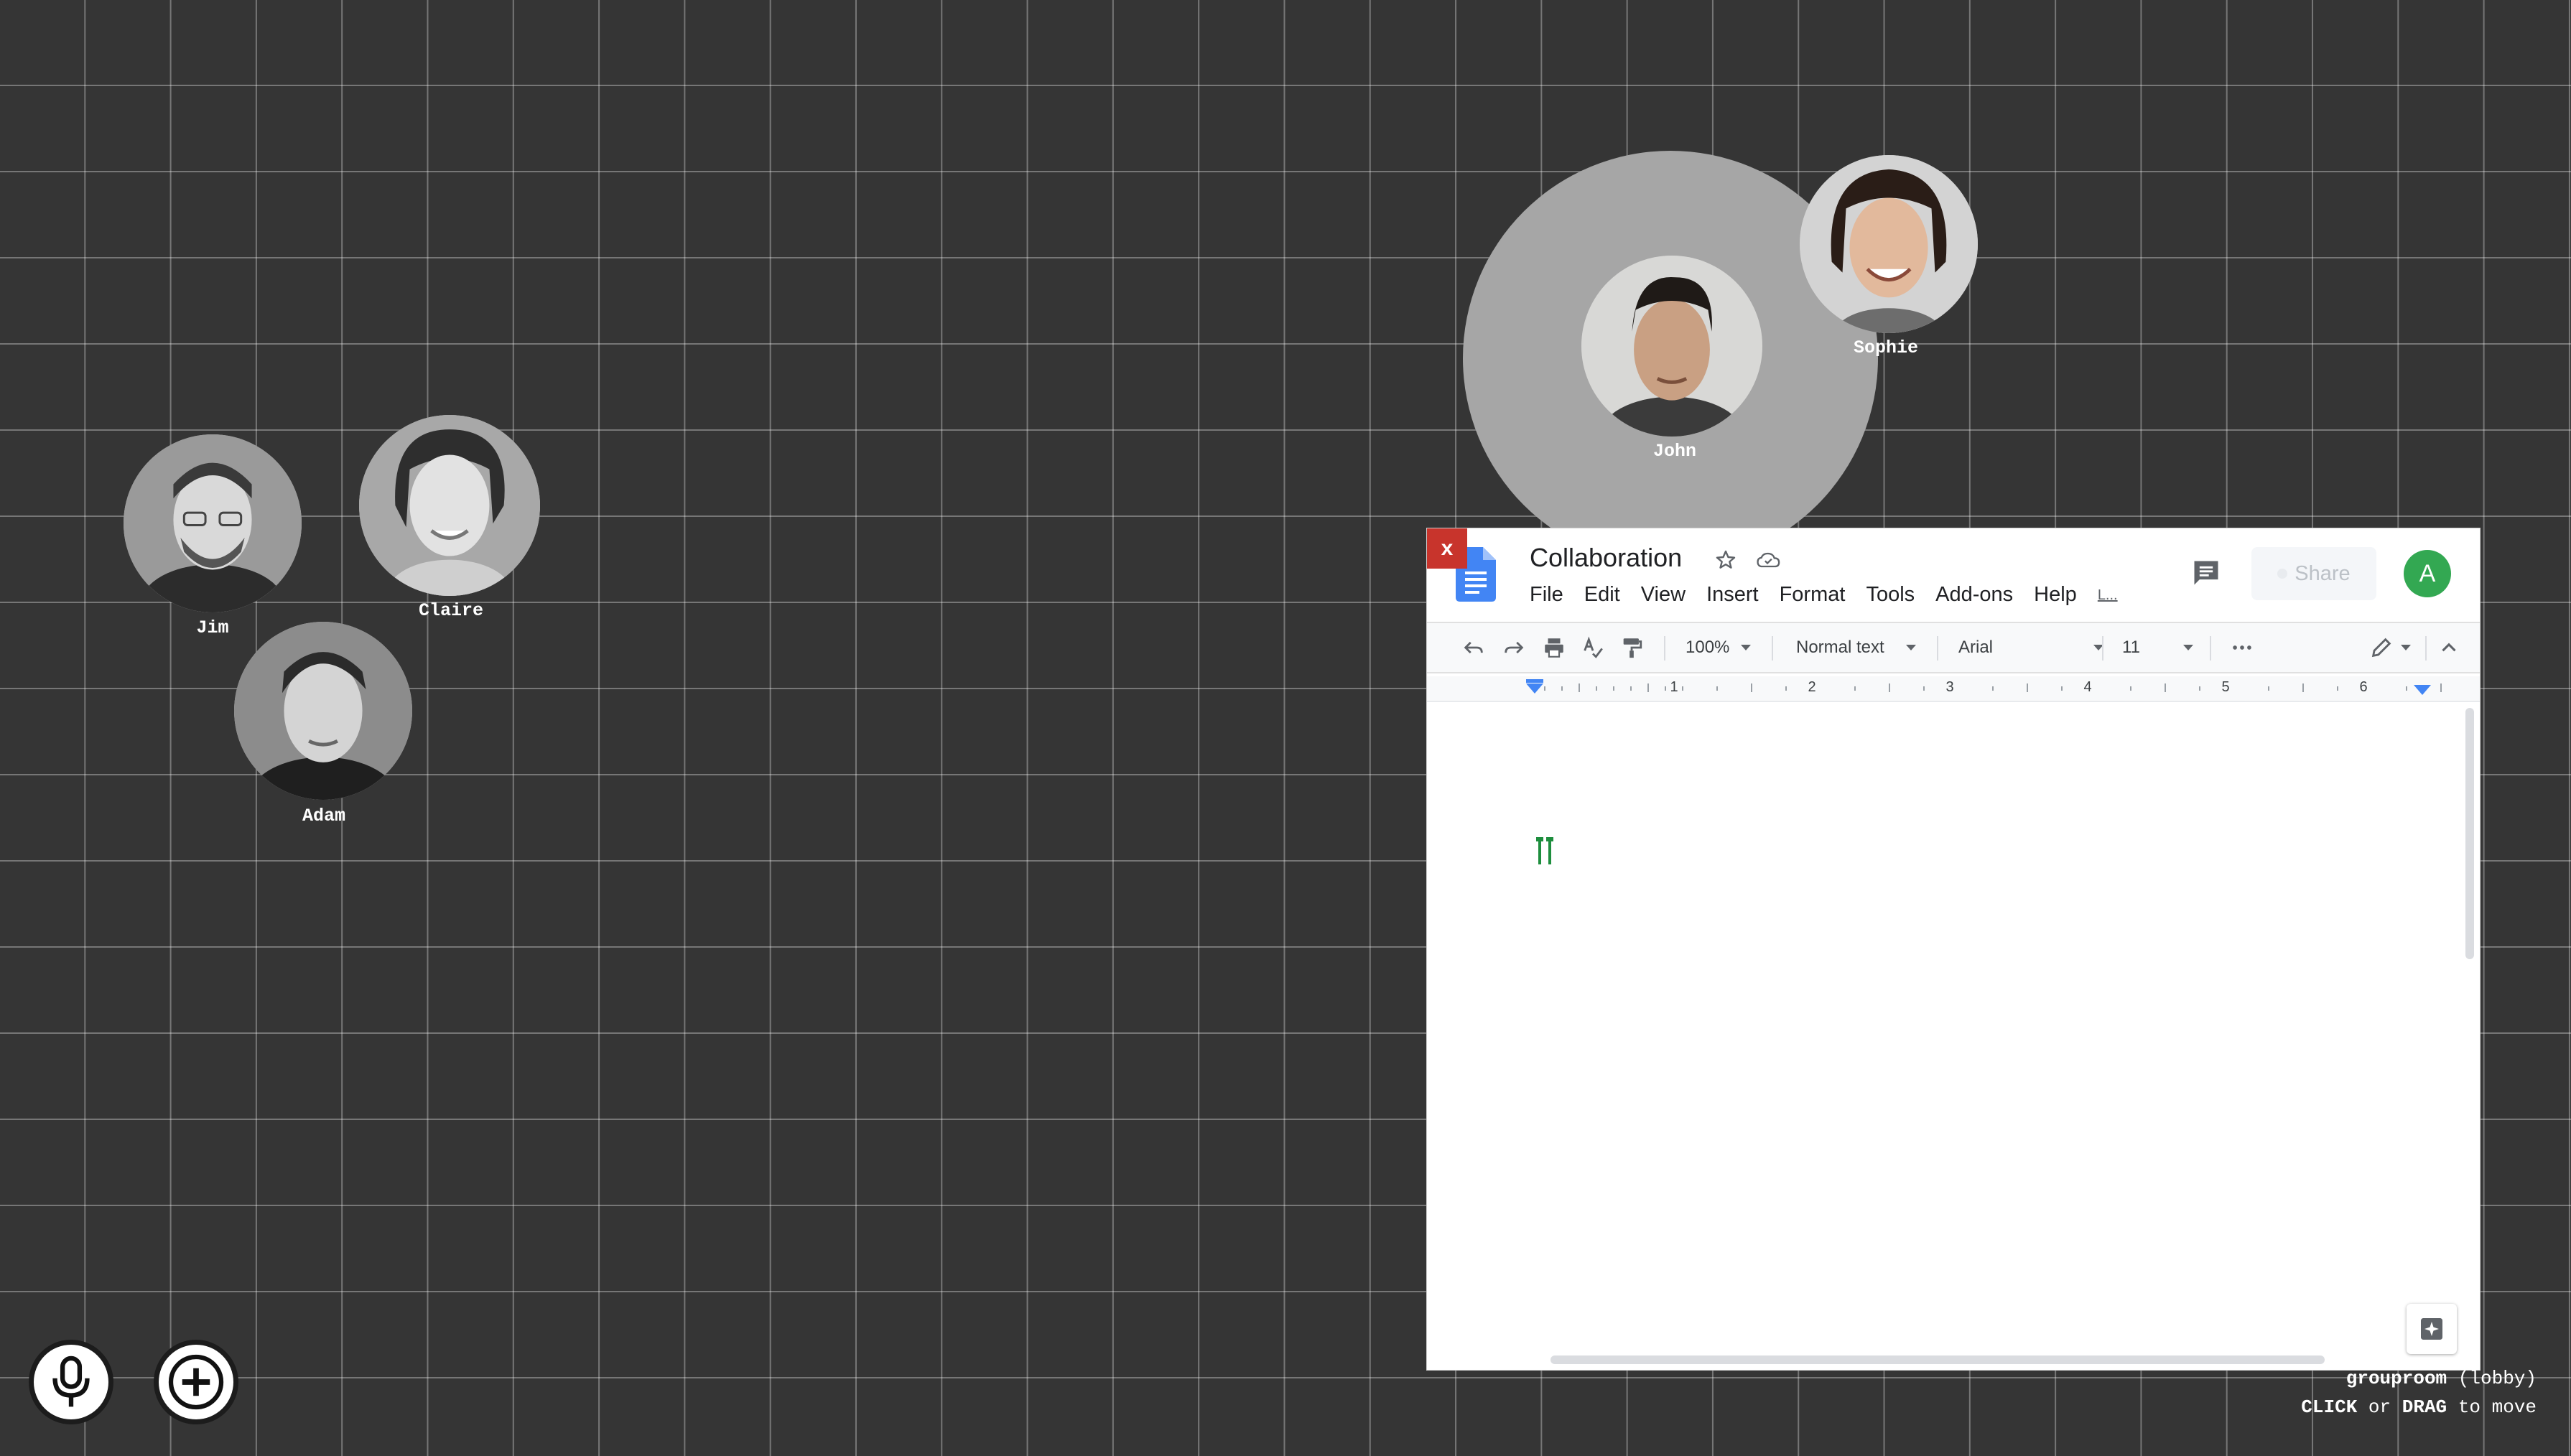 The image size is (2571, 1456). What do you see at coordinates (1447, 548) in the screenshot?
I see `close-doc-button: x` at bounding box center [1447, 548].